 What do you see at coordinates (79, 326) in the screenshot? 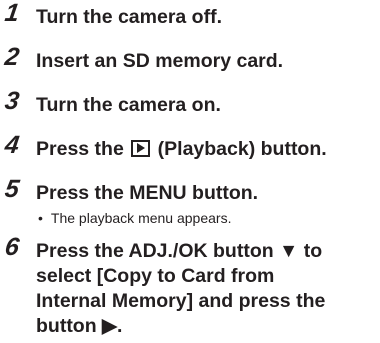
I see `step-text-line: button ▶.` at bounding box center [79, 326].